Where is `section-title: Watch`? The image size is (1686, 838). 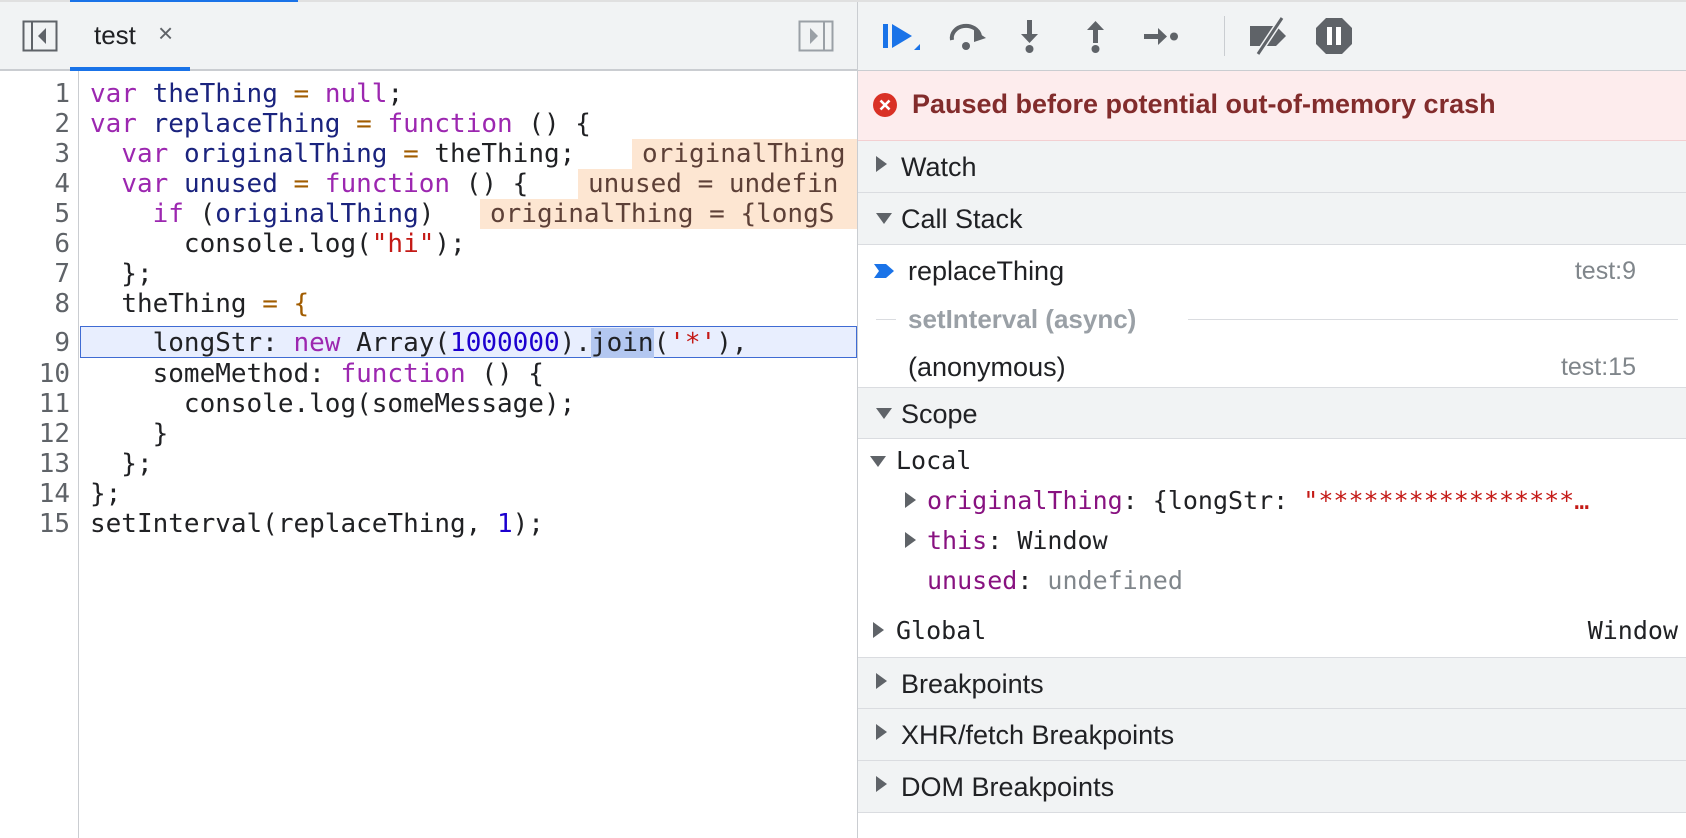 section-title: Watch is located at coordinates (939, 167).